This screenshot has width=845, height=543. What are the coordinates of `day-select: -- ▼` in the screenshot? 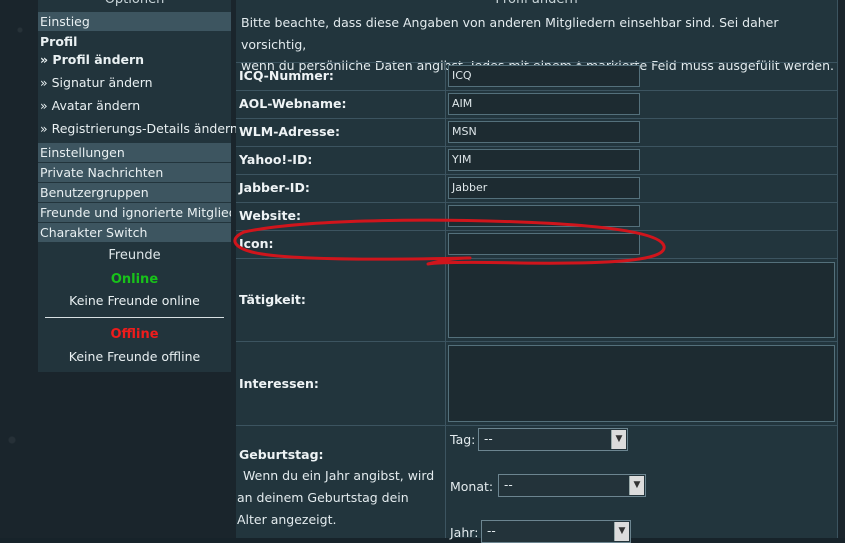 It's located at (553, 439).